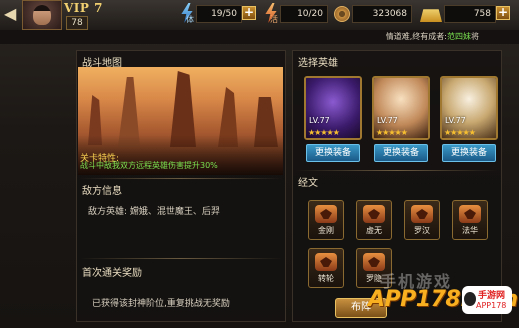 The image size is (519, 328). Describe the element at coordinates (219, 14) in the screenshot. I see `stamina-value: 19/50` at that location.